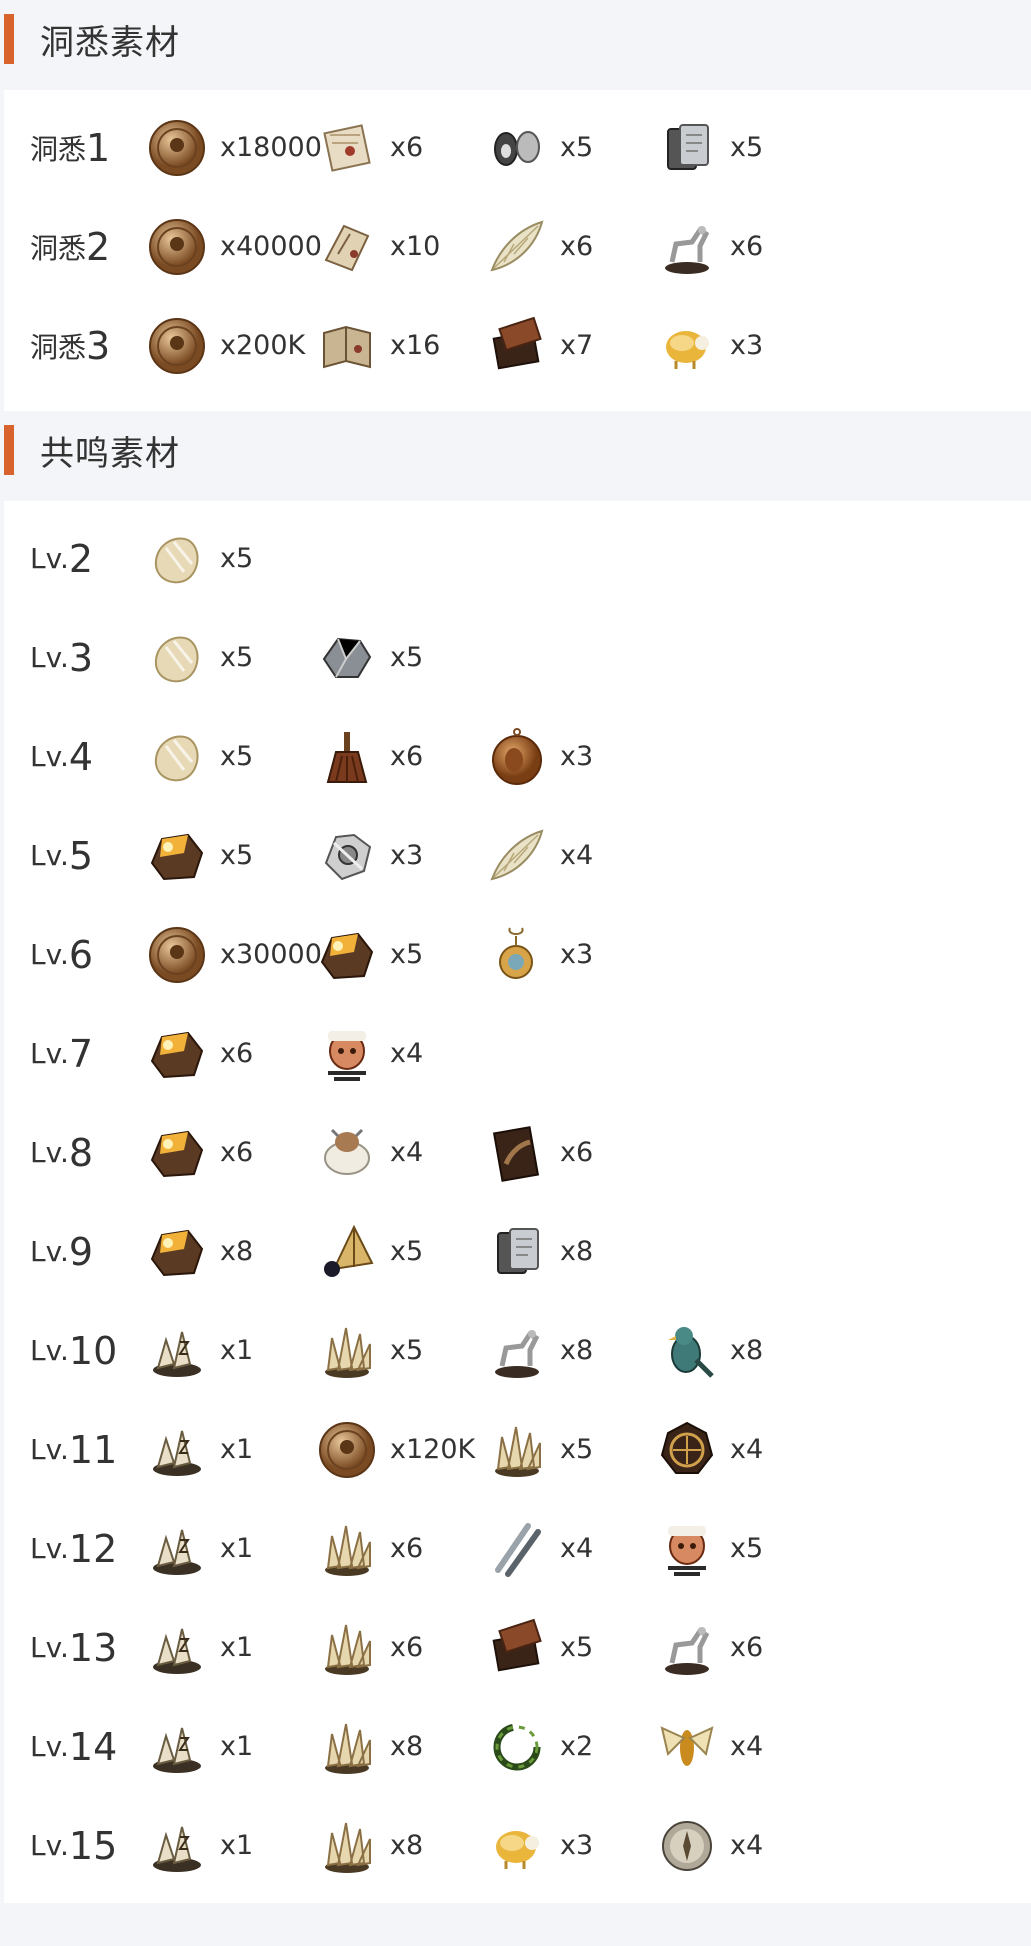  I want to click on level-number: 6, so click(81, 954).